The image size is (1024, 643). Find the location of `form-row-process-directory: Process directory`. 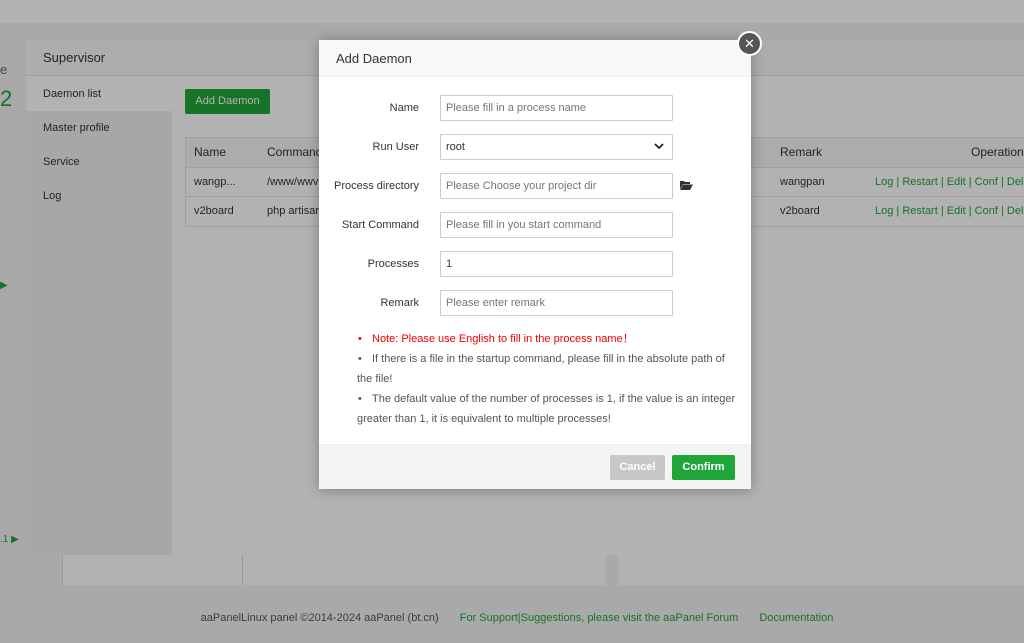

form-row-process-directory: Process directory is located at coordinates (535, 186).